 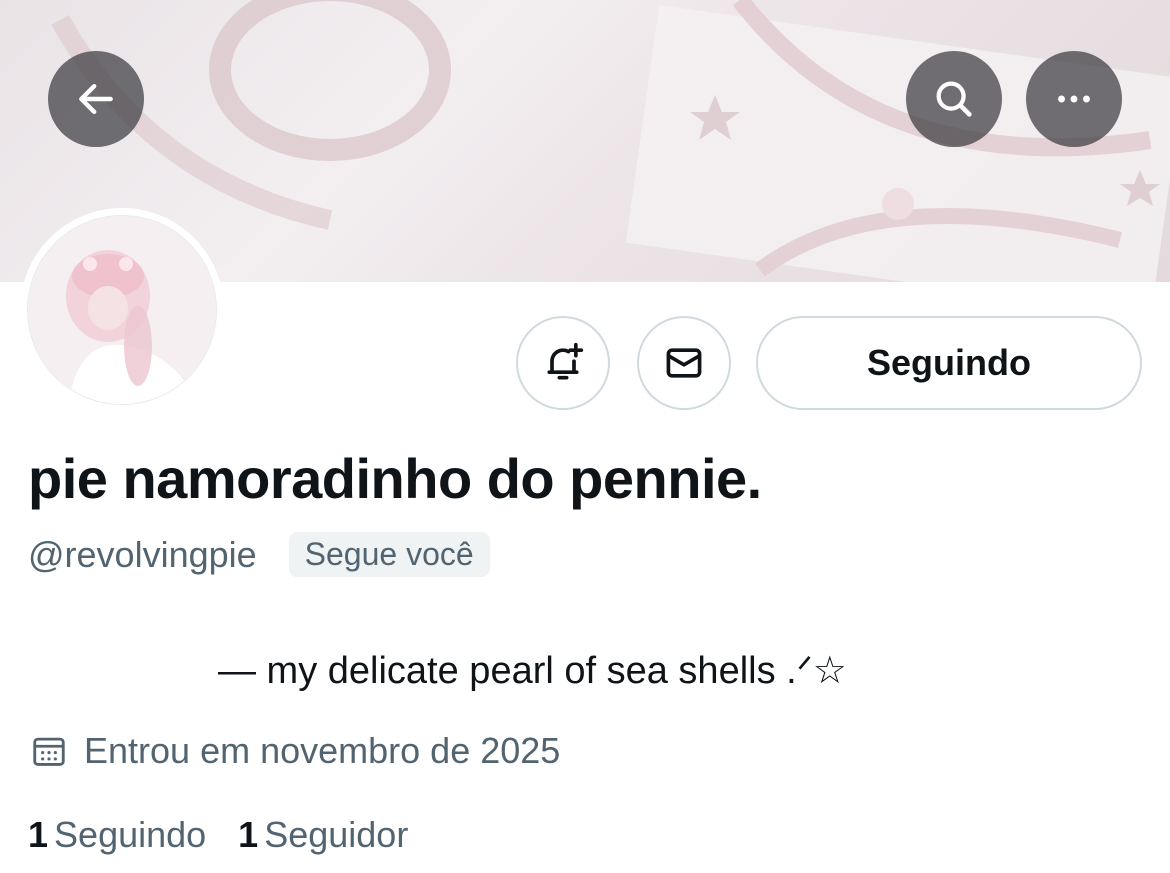 I want to click on avatar-frame, so click(x=122, y=310).